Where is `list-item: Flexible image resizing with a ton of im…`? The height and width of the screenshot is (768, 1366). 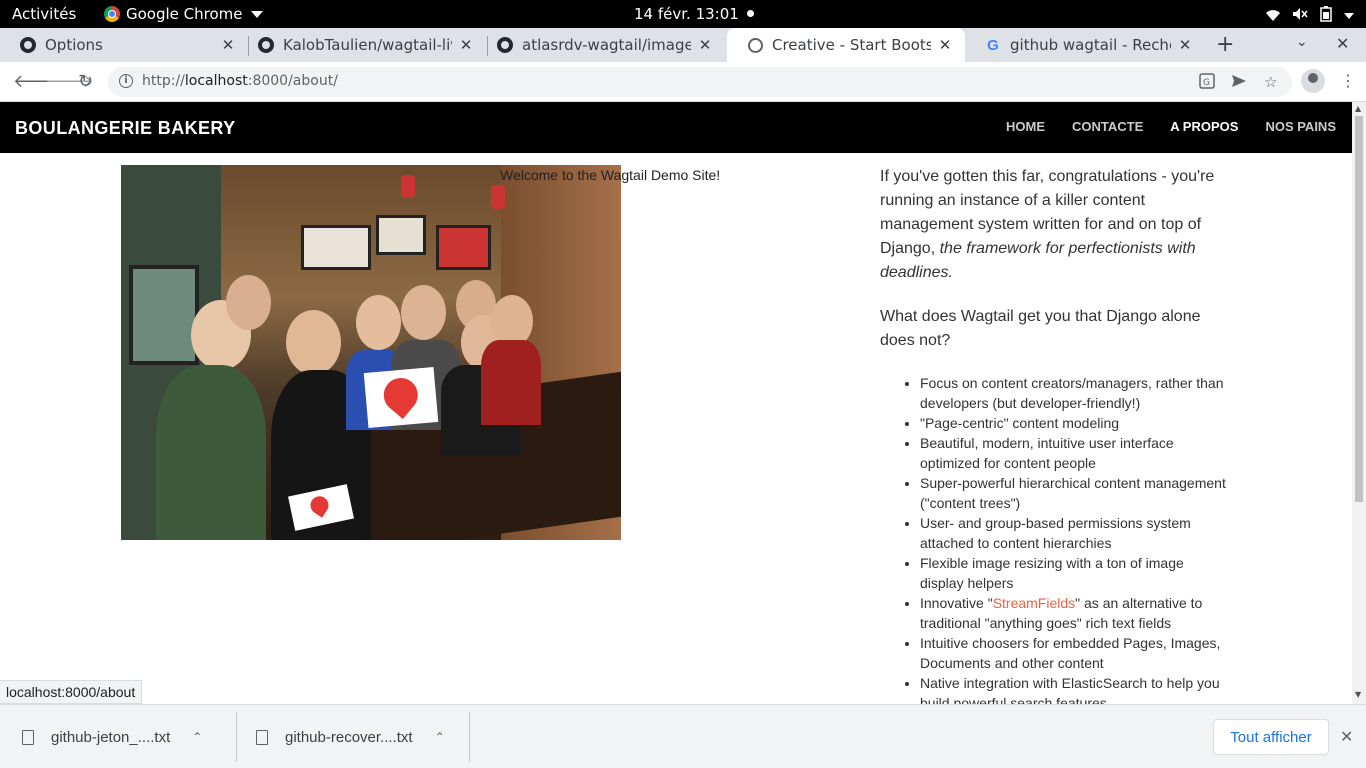 list-item: Flexible image resizing with a ton of im… is located at coordinates (1075, 573).